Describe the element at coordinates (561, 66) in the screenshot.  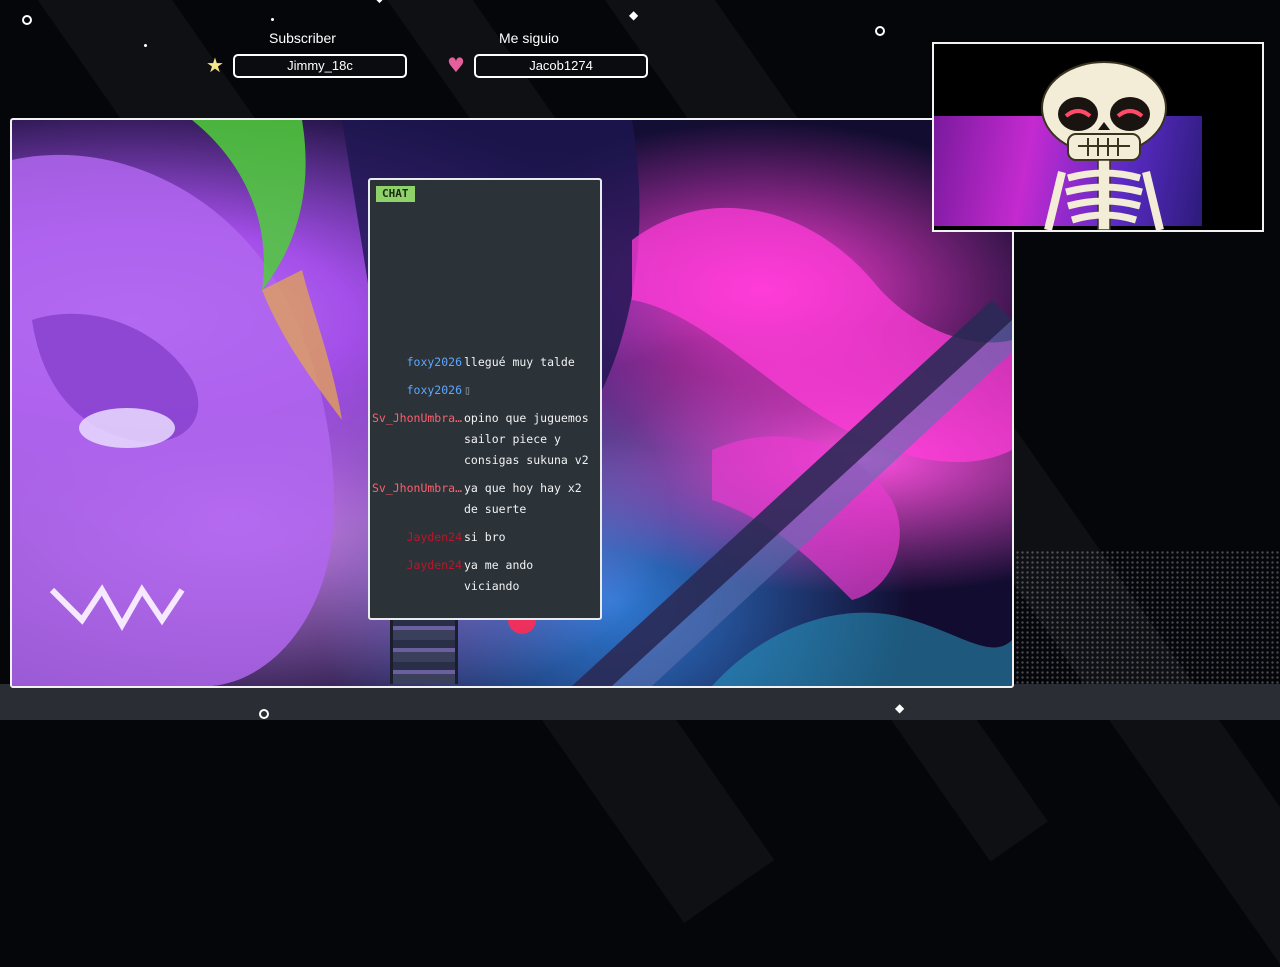
I see `follower-name: Jacob1274` at that location.